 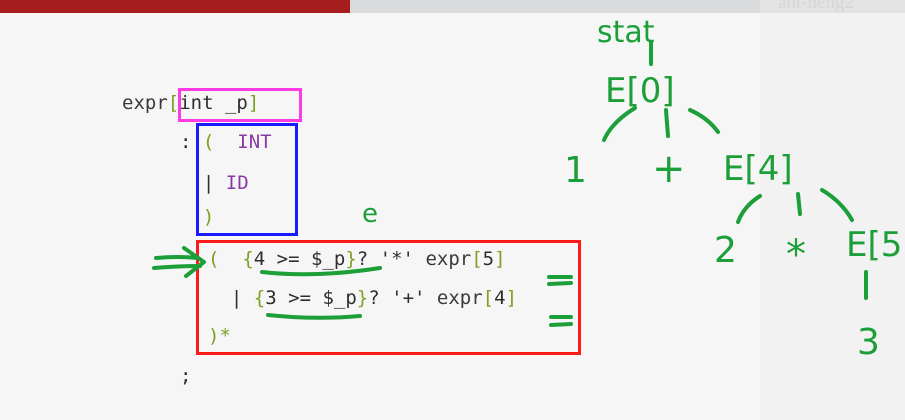 What do you see at coordinates (208, 142) in the screenshot?
I see `alt1-open-paren: (` at bounding box center [208, 142].